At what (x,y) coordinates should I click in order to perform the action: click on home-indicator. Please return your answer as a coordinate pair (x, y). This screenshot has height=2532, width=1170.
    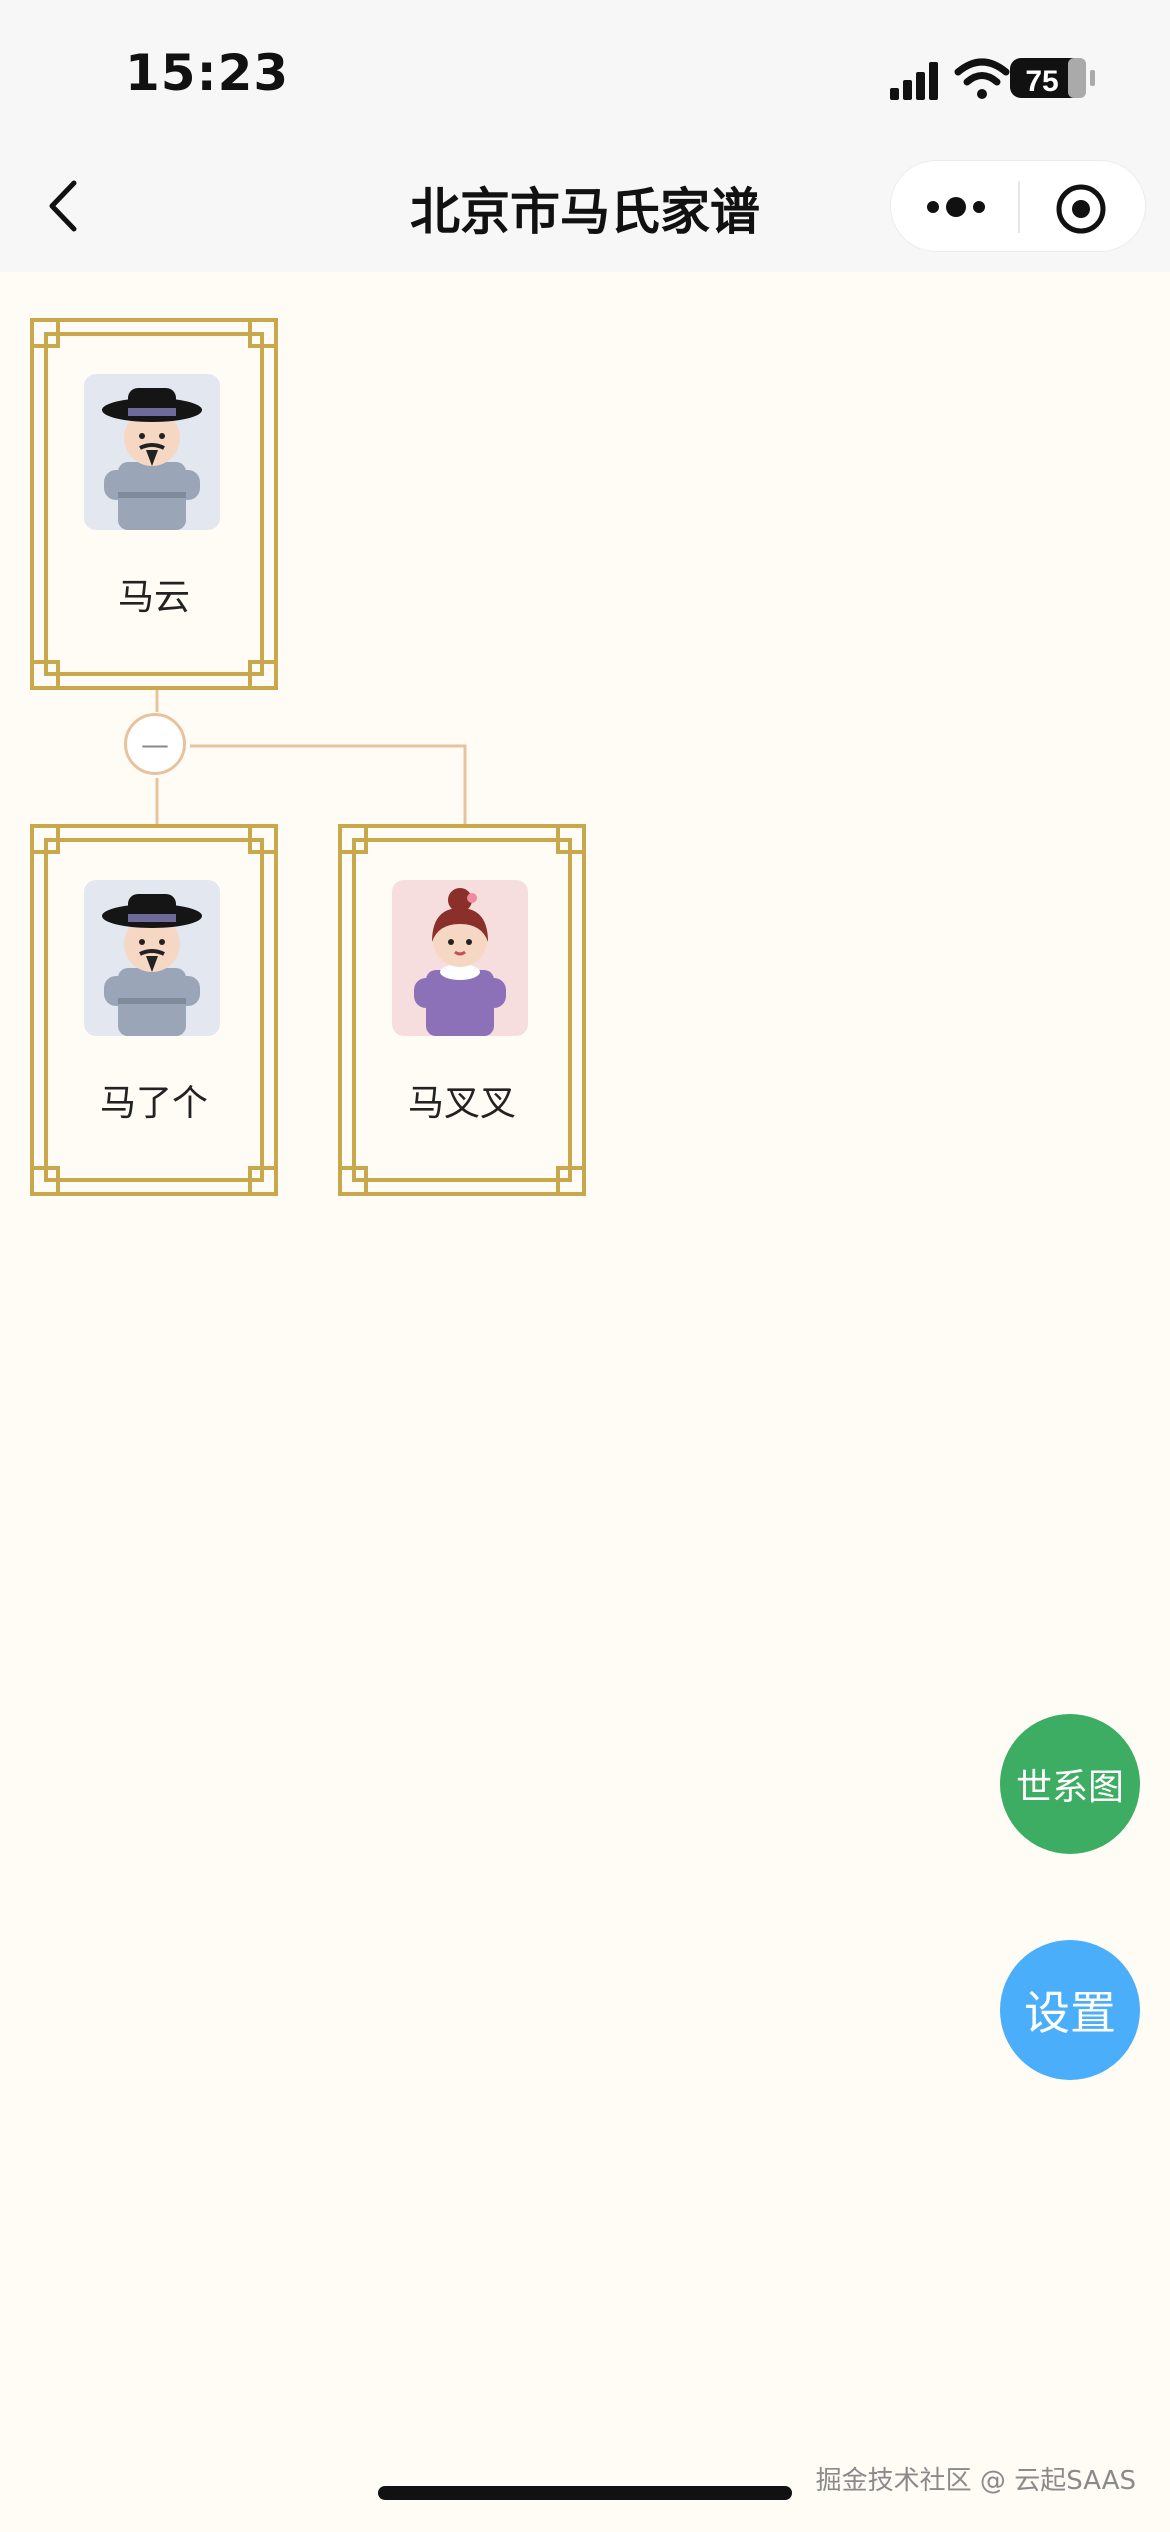
    Looking at the image, I should click on (585, 2493).